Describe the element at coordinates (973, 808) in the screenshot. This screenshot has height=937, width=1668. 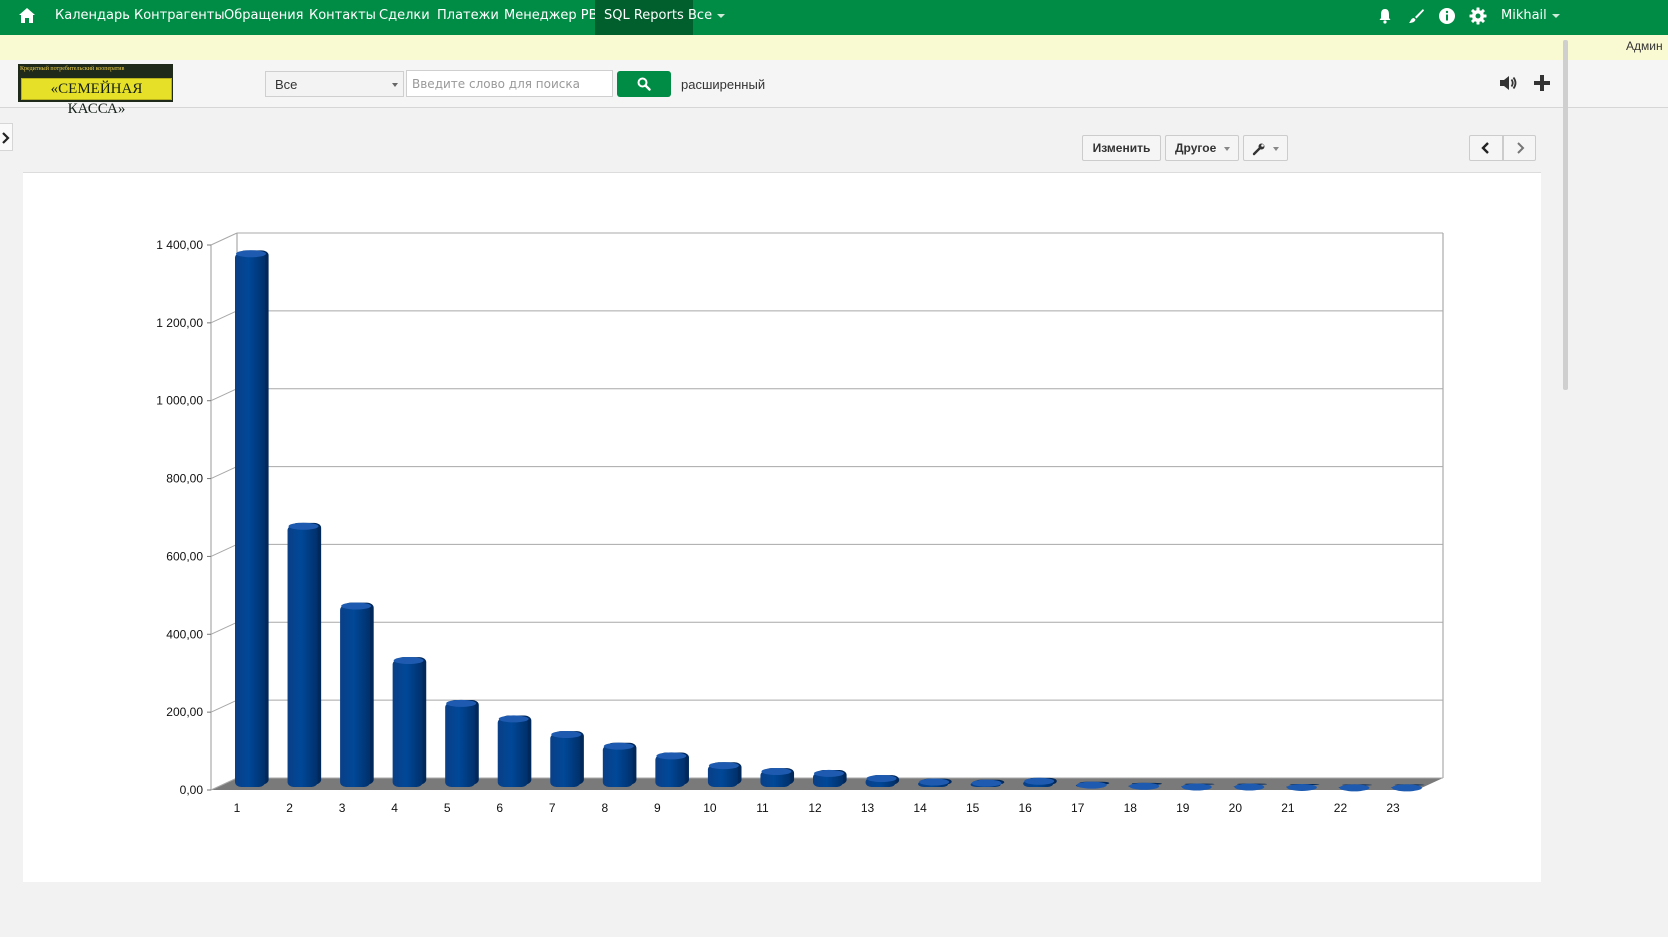
I see `x-tick-label: 15` at that location.